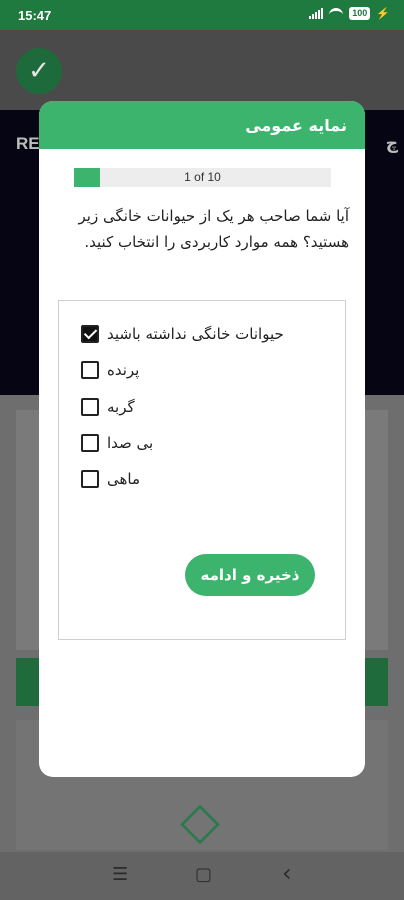 Image resolution: width=404 pixels, height=900 pixels. Describe the element at coordinates (195, 334) in the screenshot. I see `option-label: حیوانات خانگی نداشته باشید` at that location.